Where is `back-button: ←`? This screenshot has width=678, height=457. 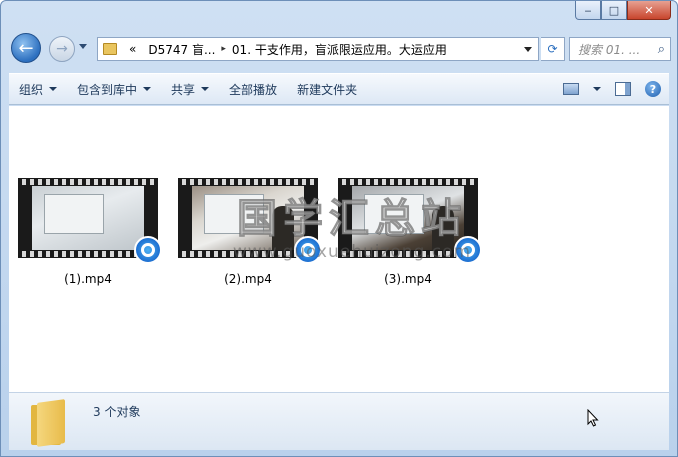
back-button: ← is located at coordinates (26, 48).